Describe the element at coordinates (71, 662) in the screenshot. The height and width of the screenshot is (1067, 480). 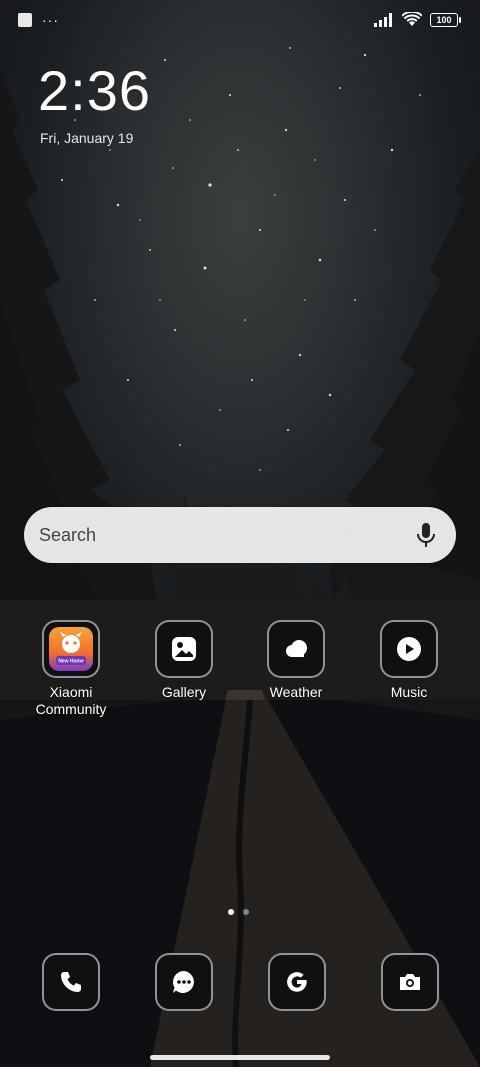
I see `xiaomi-community-badge: New Home` at that location.